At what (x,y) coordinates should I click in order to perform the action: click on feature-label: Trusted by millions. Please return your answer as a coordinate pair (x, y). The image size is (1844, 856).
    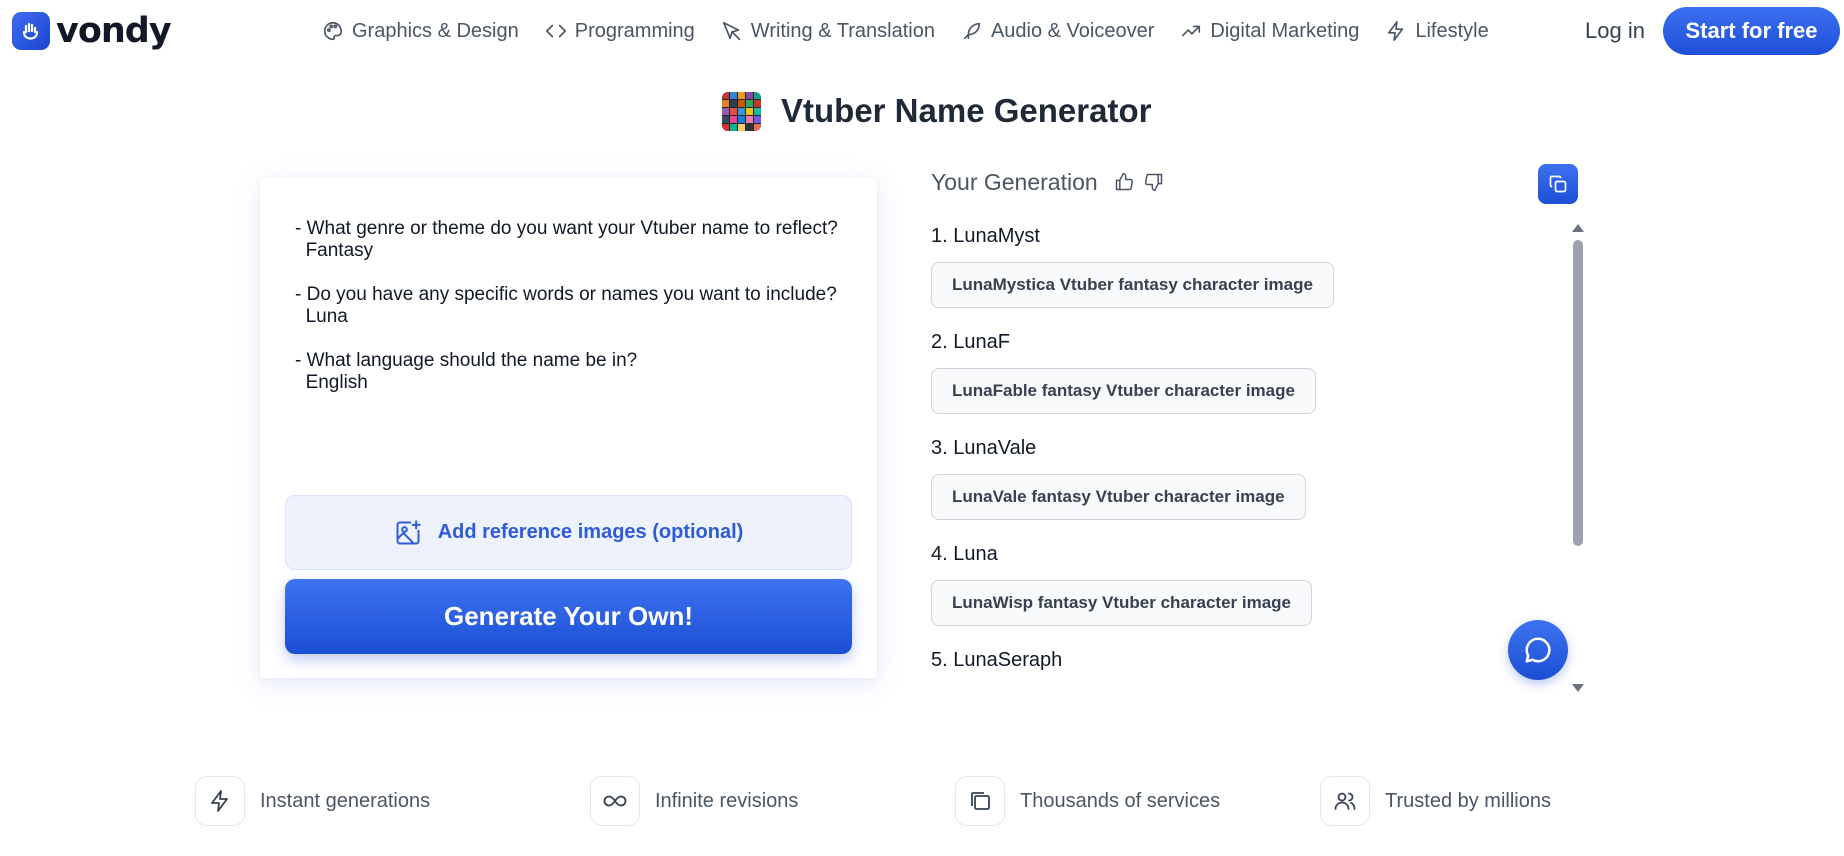
    Looking at the image, I should click on (1468, 800).